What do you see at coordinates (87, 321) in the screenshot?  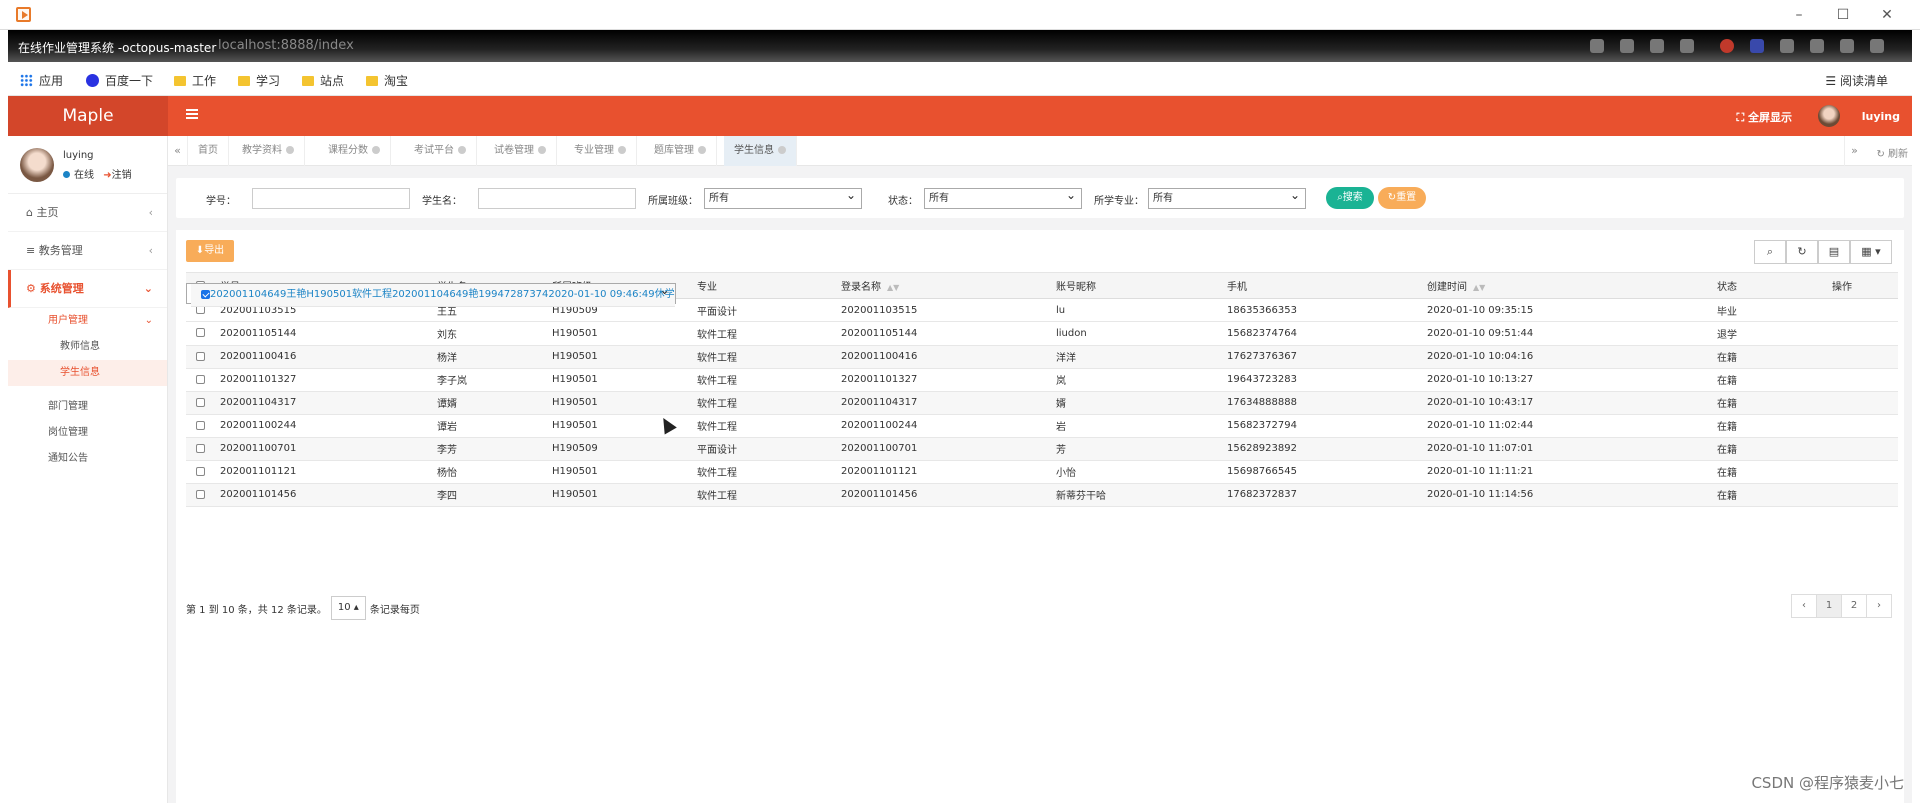 I see `sidebar-item-user-mgmt: 用户管理 ⌄` at bounding box center [87, 321].